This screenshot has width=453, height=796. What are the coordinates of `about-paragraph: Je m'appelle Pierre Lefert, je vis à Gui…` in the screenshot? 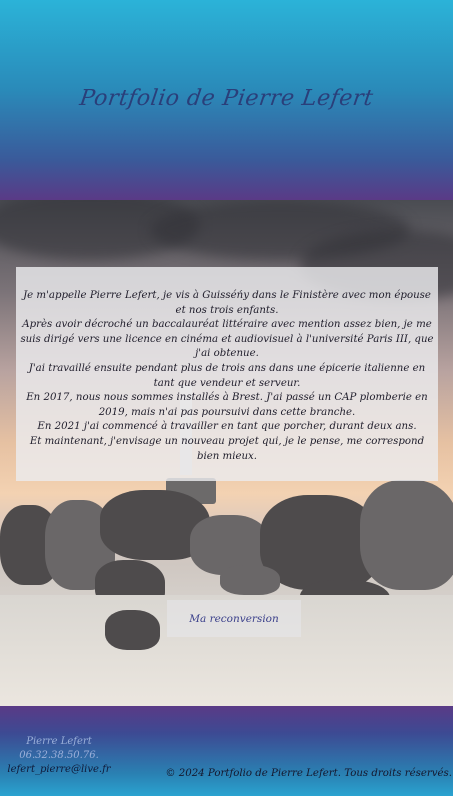 It's located at (227, 303).